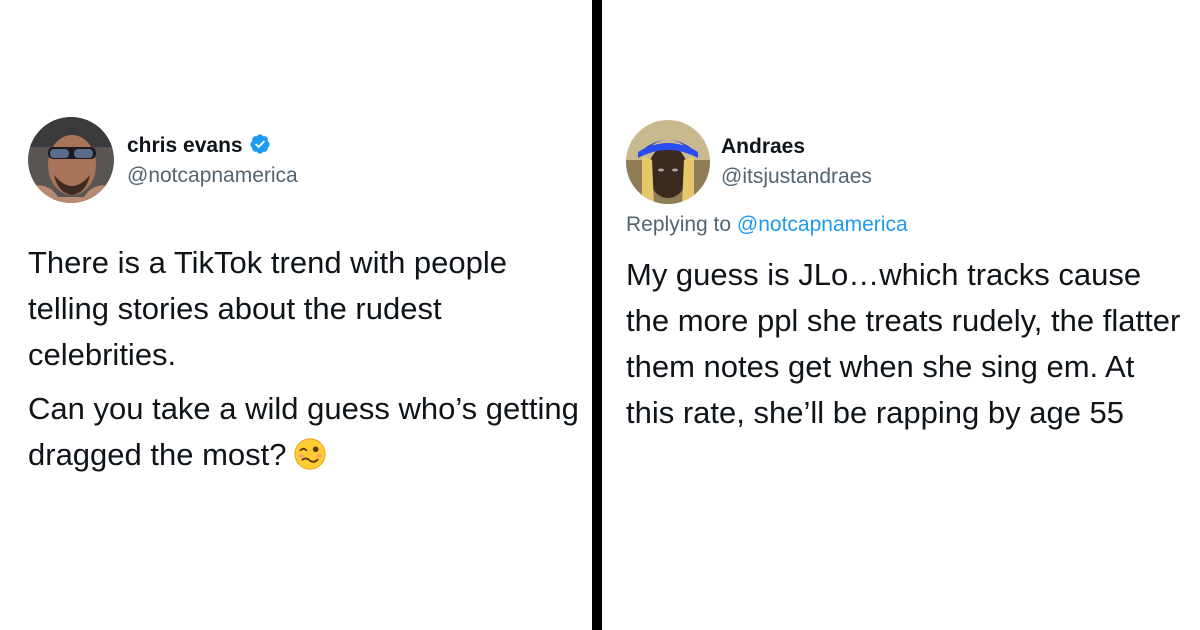 This screenshot has height=630, width=1200. I want to click on woozy-face-emoji-icon, so click(309, 454).